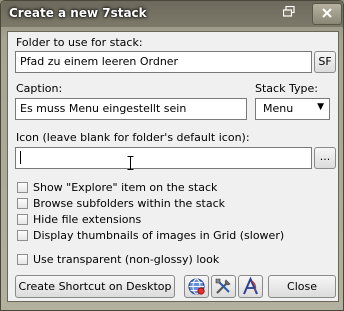 The width and height of the screenshot is (344, 311). Describe the element at coordinates (95, 286) in the screenshot. I see `create-shortcut-button: Create Shortcut on Desktop` at that location.